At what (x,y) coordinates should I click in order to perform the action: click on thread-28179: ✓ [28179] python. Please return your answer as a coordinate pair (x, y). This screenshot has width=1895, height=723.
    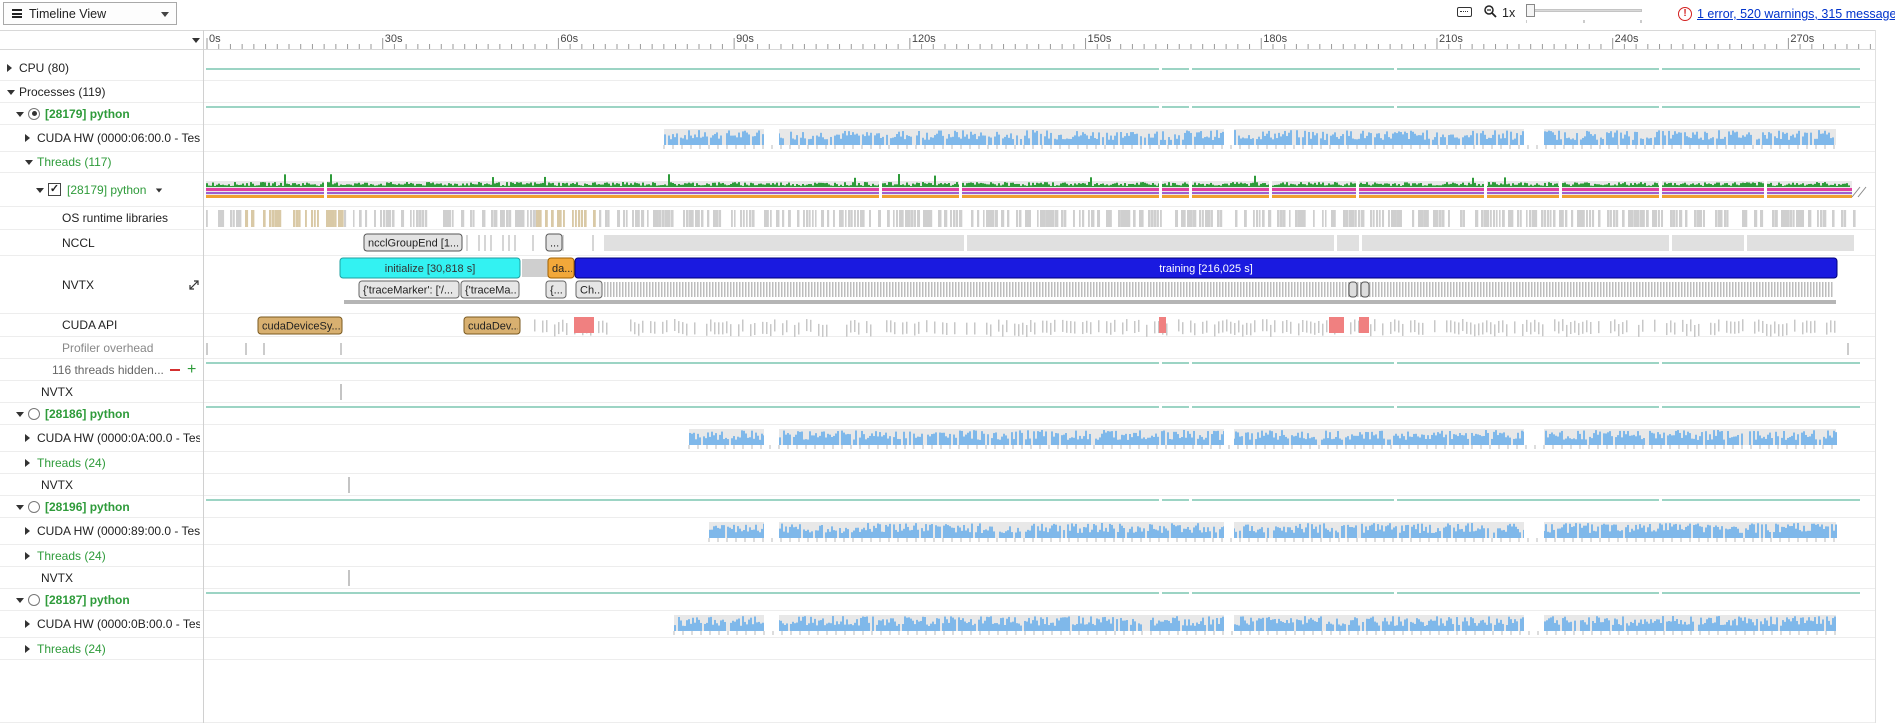
    Looking at the image, I should click on (937, 190).